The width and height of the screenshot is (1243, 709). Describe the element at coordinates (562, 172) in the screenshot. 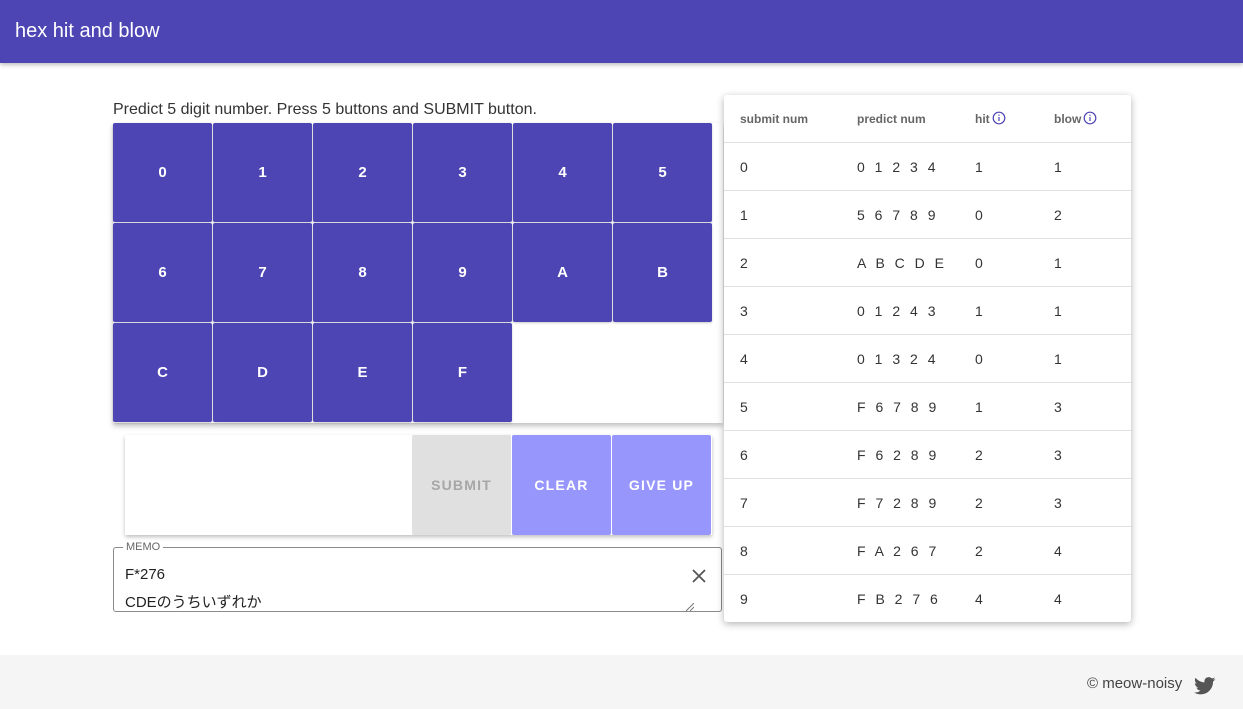

I see `key-4: 4` at that location.